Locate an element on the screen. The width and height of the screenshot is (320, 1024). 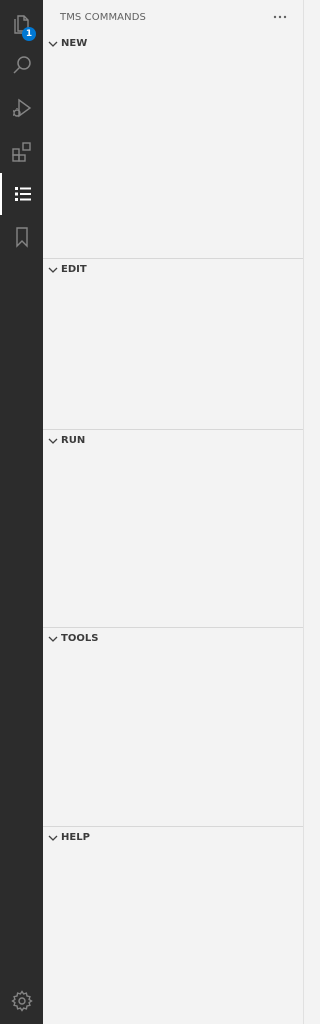
activity-search is located at coordinates (21, 65).